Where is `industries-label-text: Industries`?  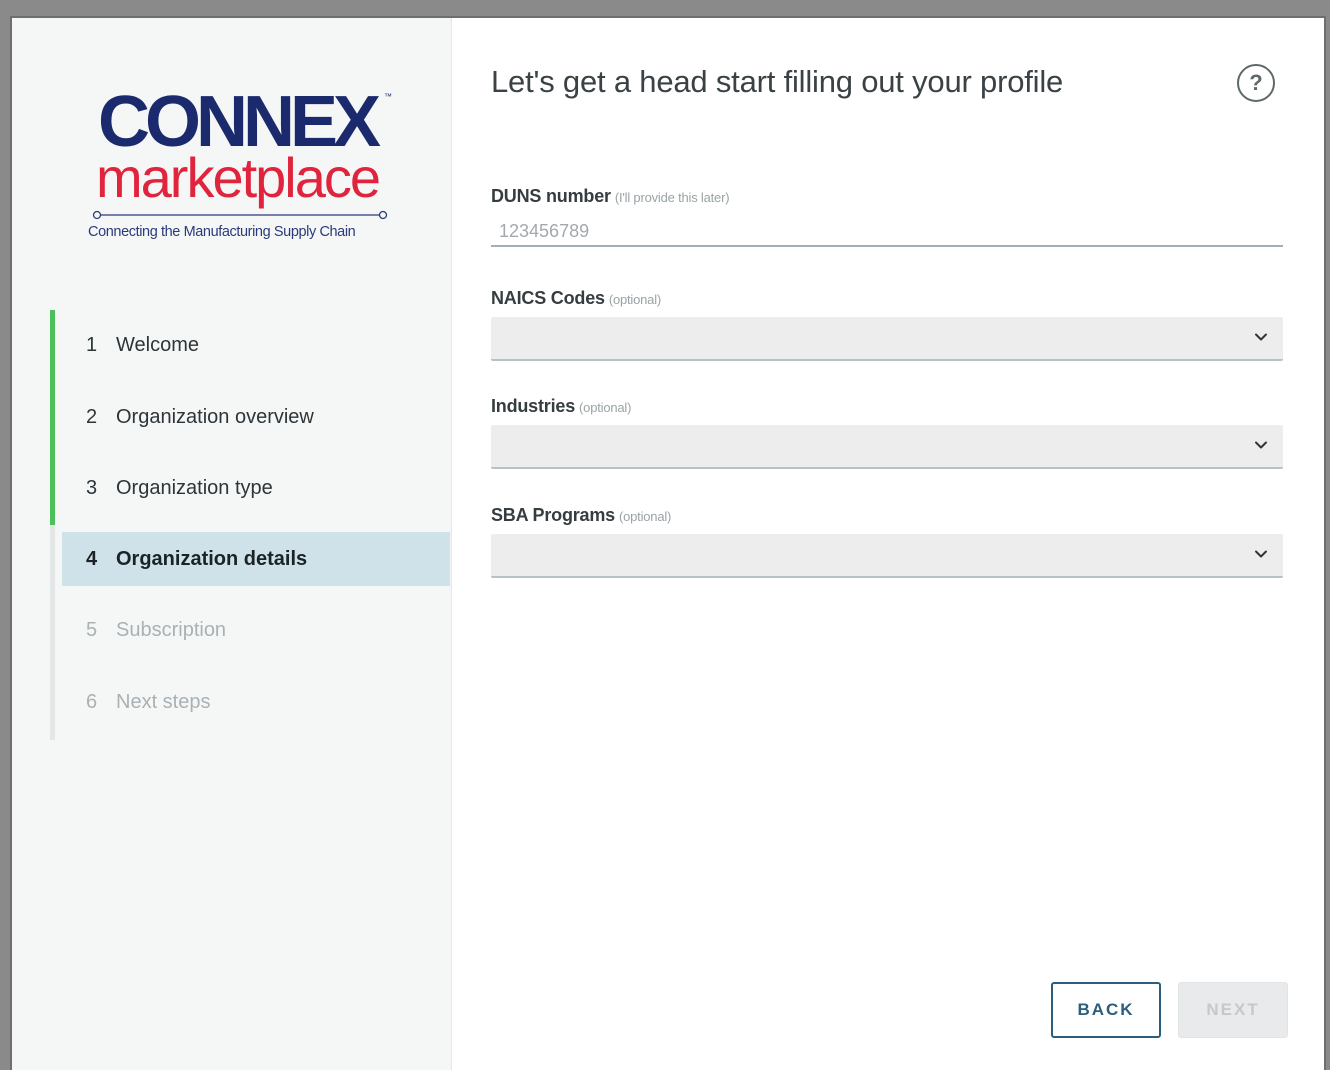 industries-label-text: Industries is located at coordinates (533, 406).